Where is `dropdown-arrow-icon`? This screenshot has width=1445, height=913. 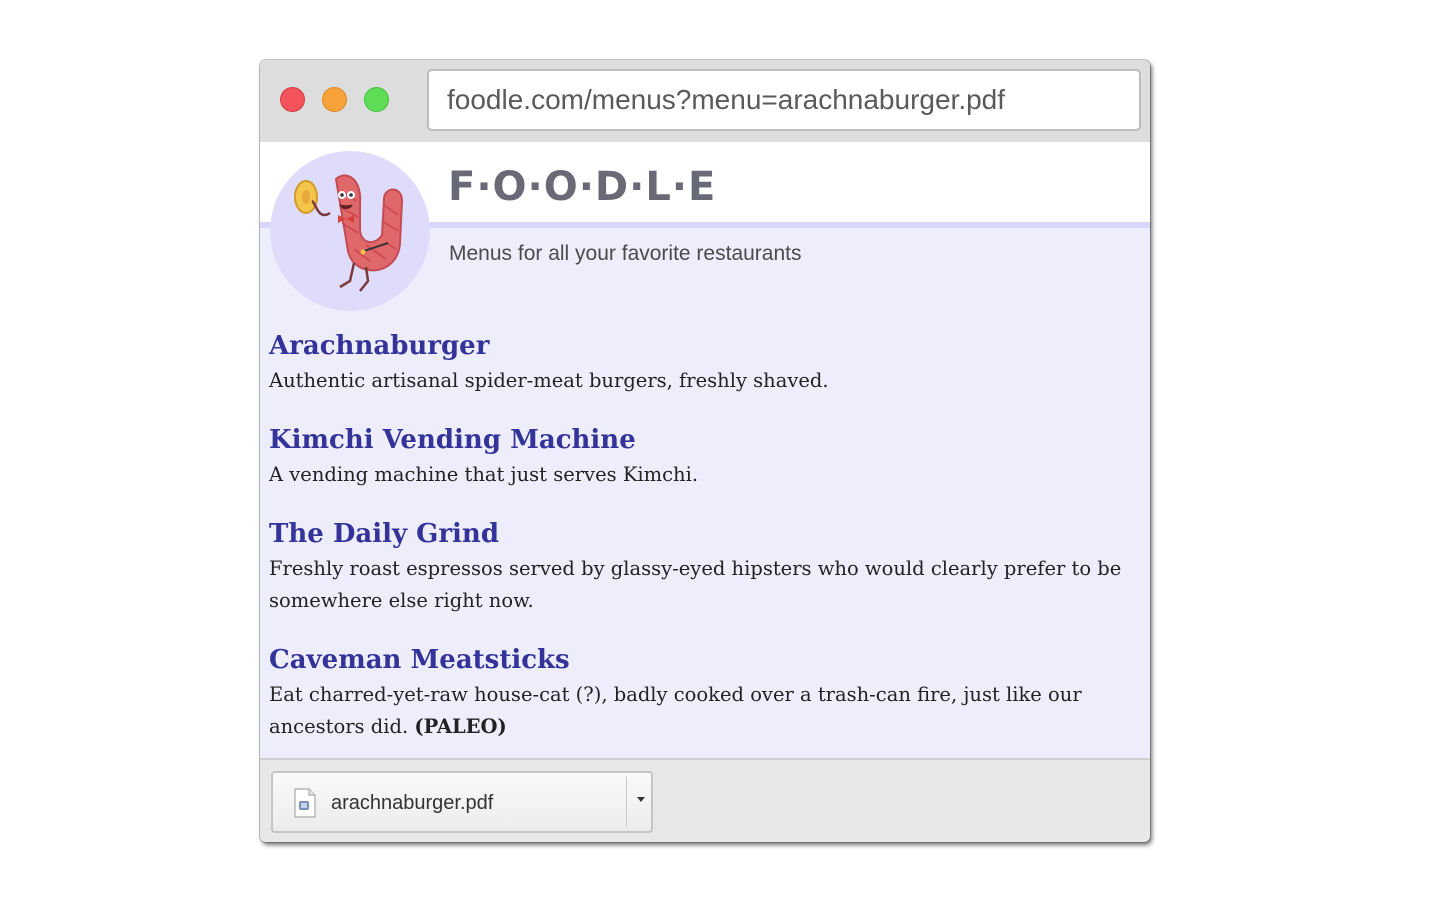 dropdown-arrow-icon is located at coordinates (641, 799).